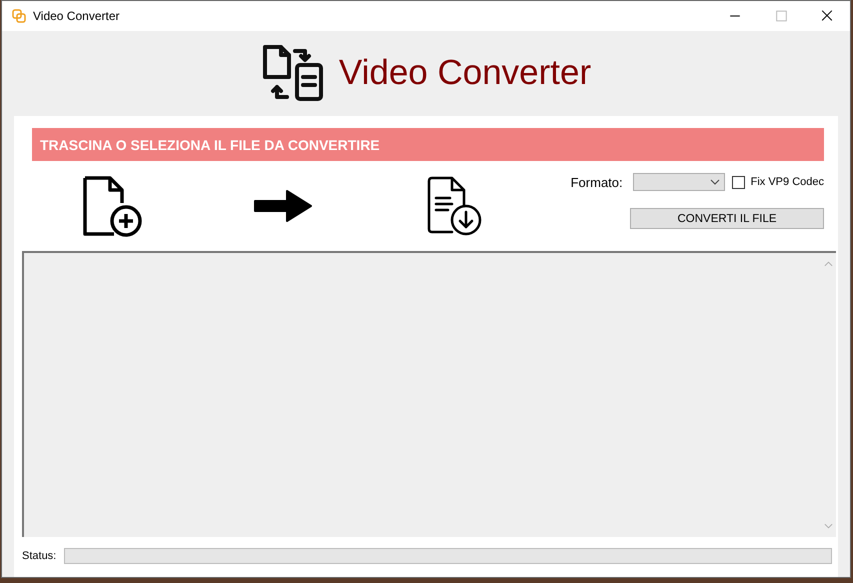 The height and width of the screenshot is (583, 853). I want to click on format-label: Formato:, so click(596, 182).